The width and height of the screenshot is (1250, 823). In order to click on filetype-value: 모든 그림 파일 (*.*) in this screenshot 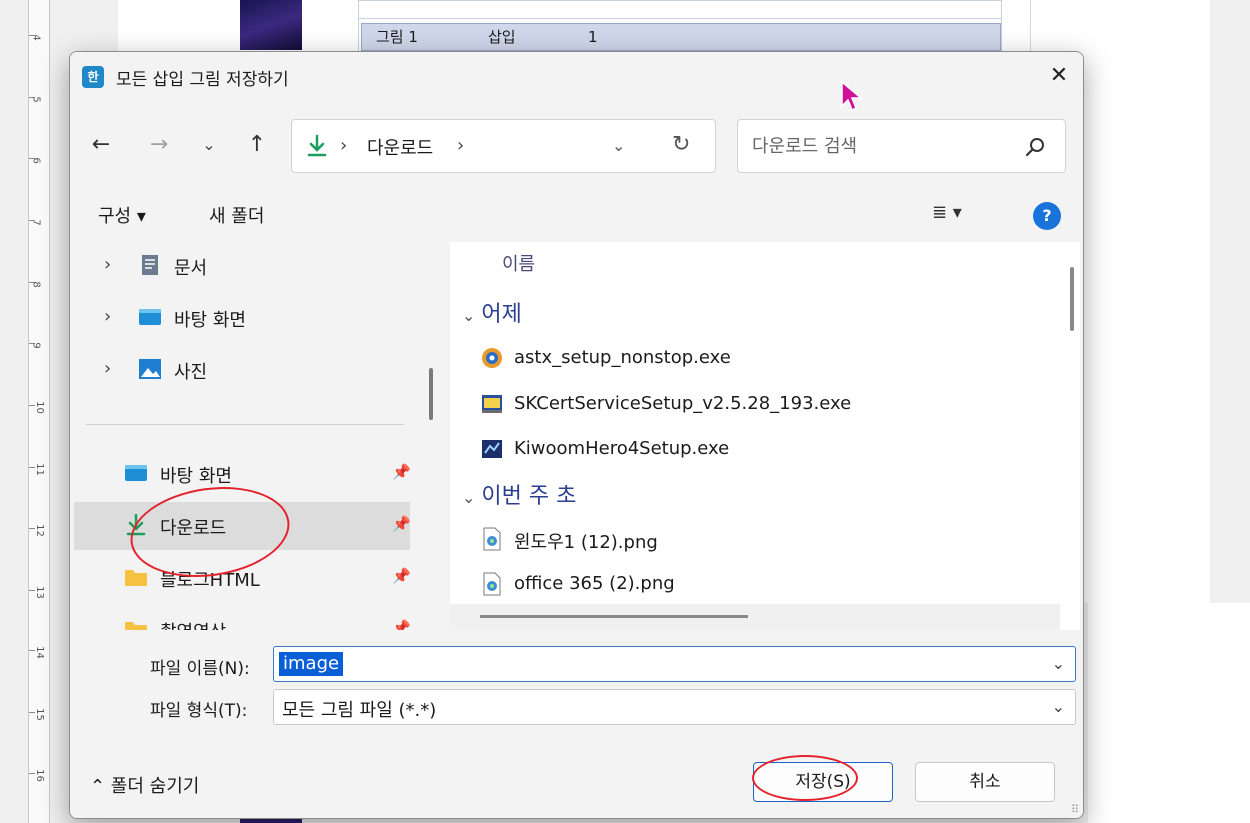, I will do `click(359, 710)`.